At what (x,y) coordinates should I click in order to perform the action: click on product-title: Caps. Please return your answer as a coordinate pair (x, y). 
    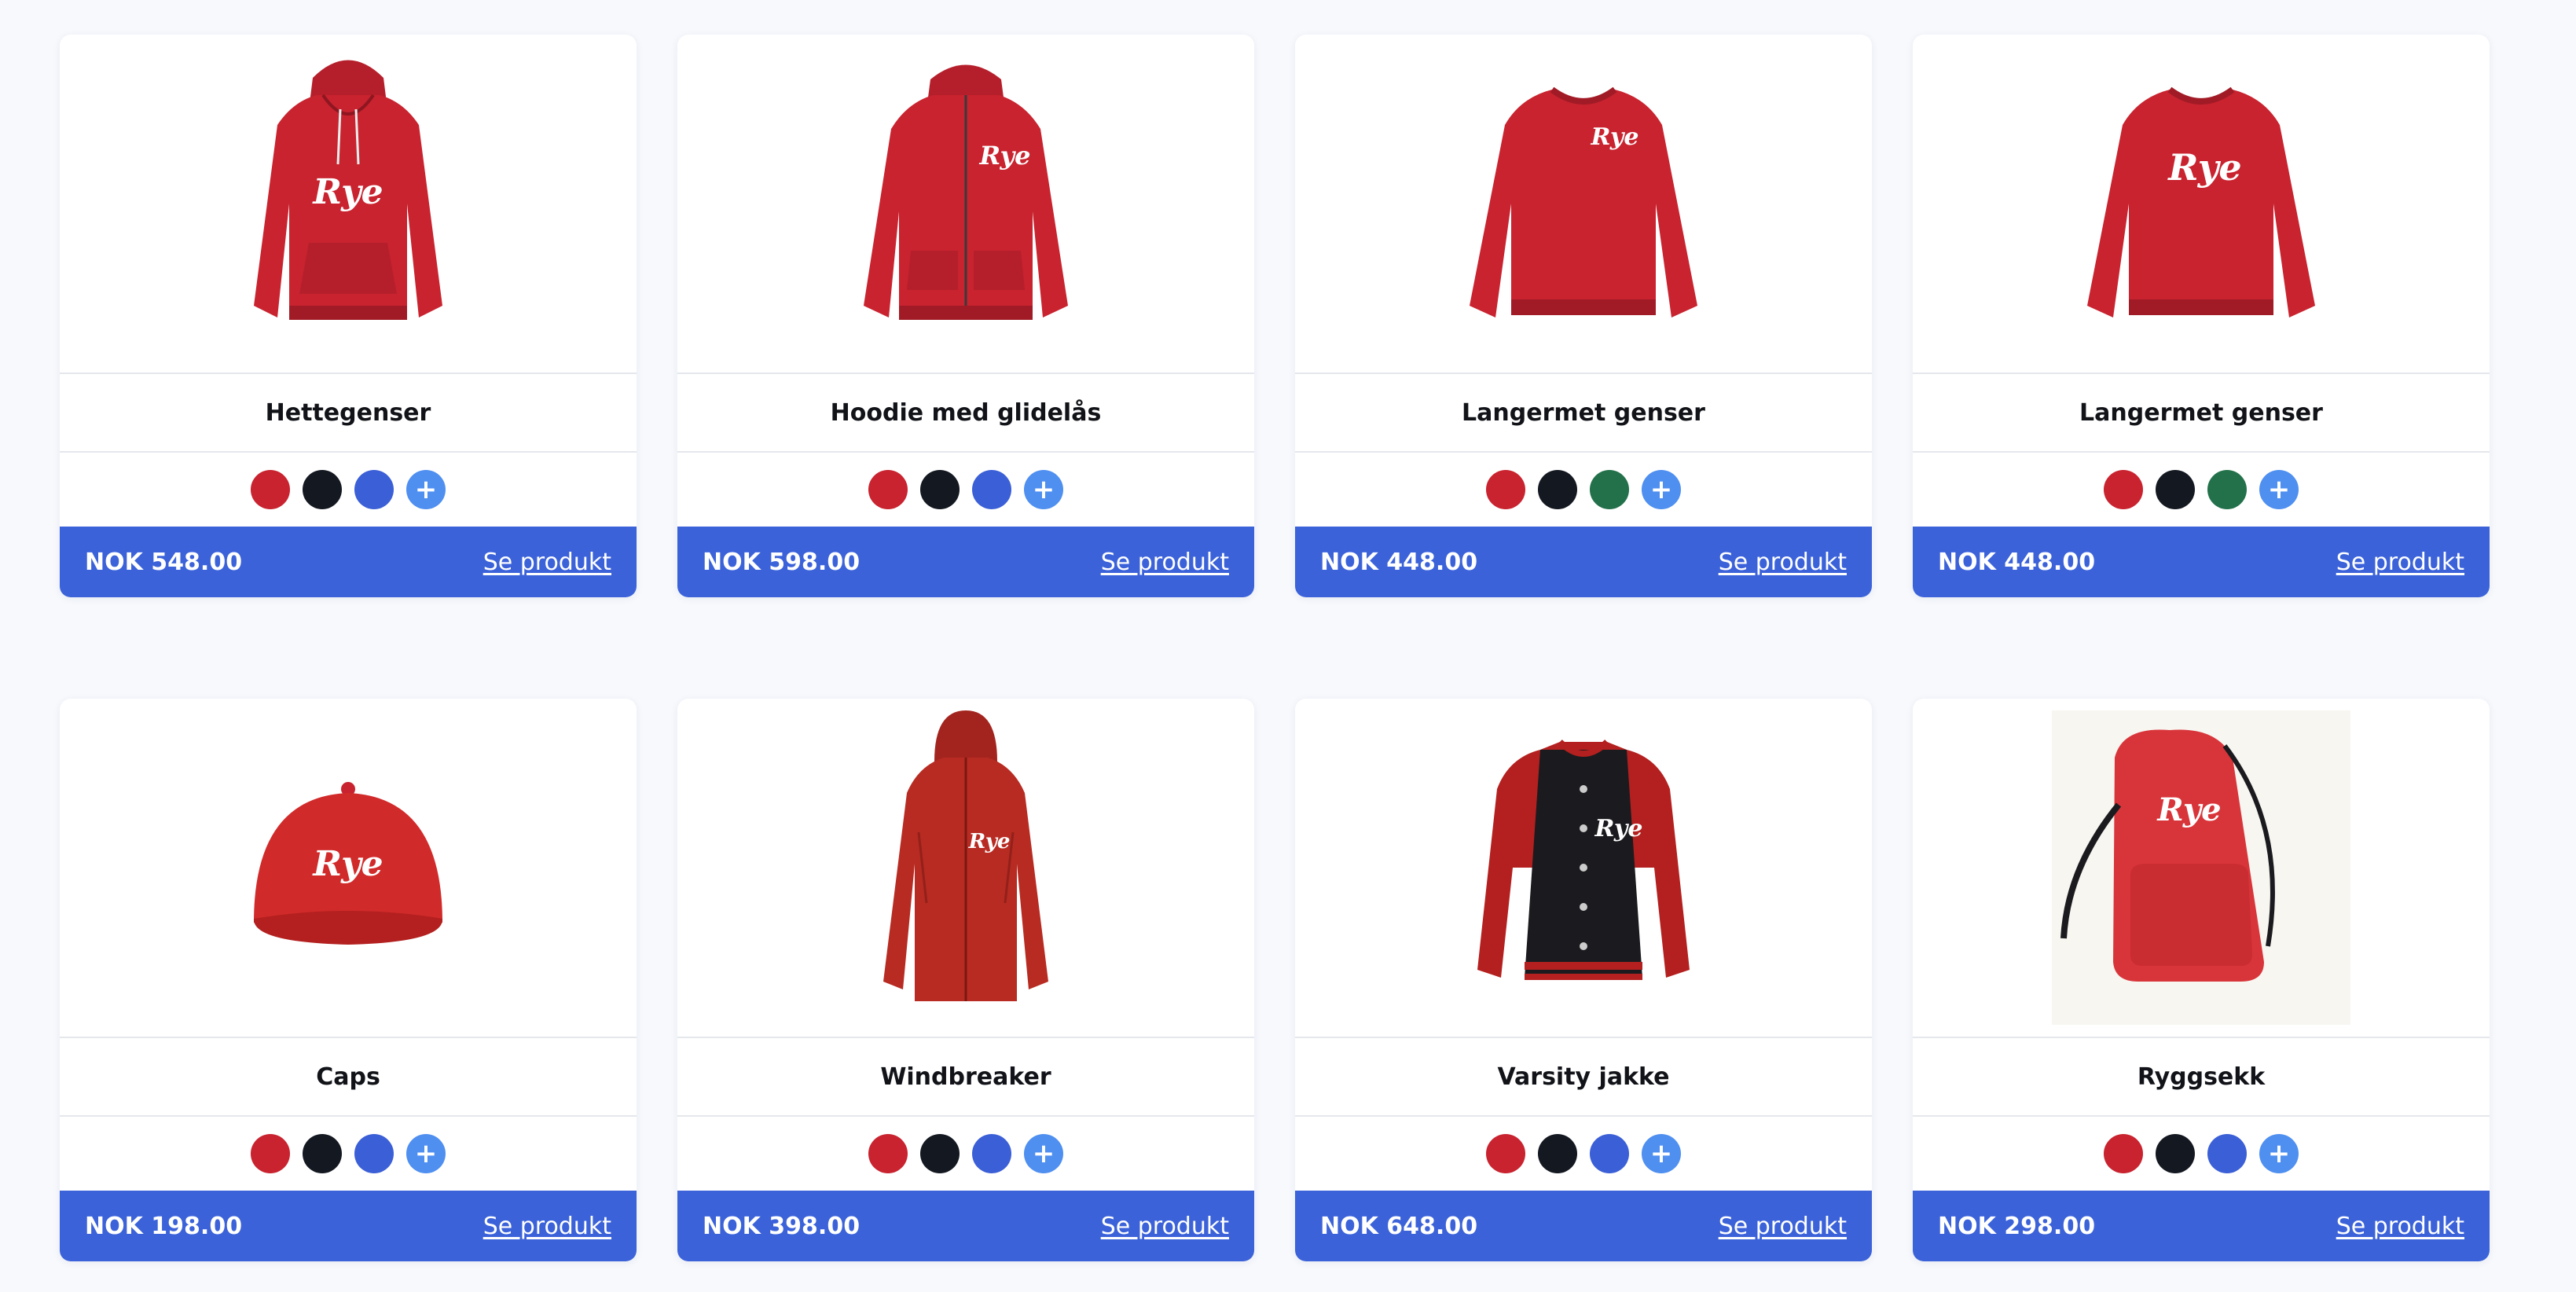
    Looking at the image, I should click on (348, 1077).